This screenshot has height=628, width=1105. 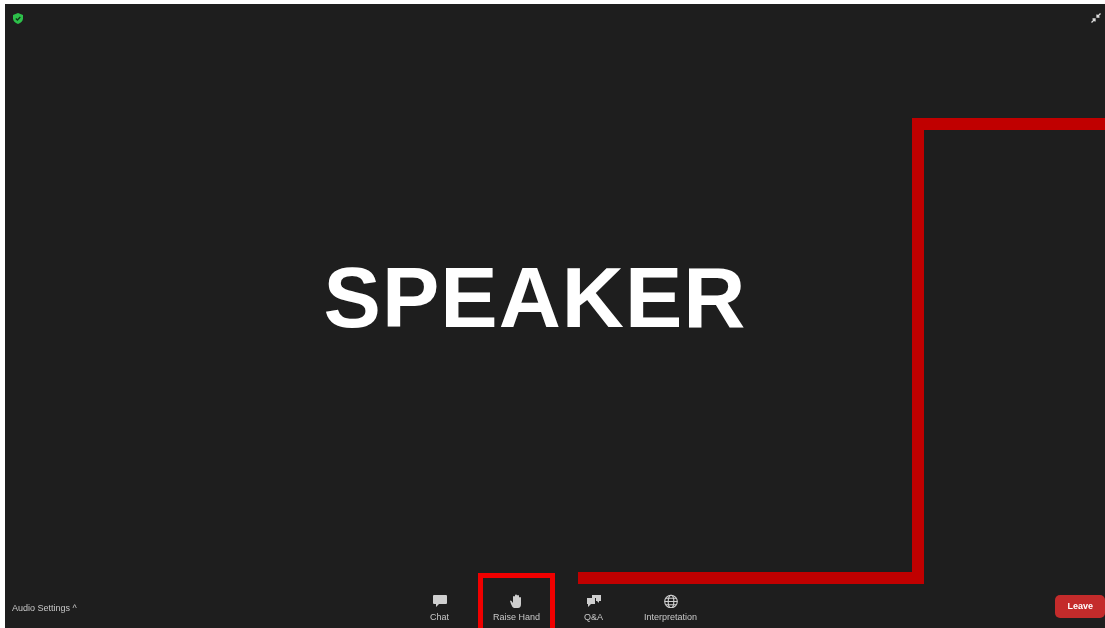 I want to click on shield-icon, so click(x=18, y=18).